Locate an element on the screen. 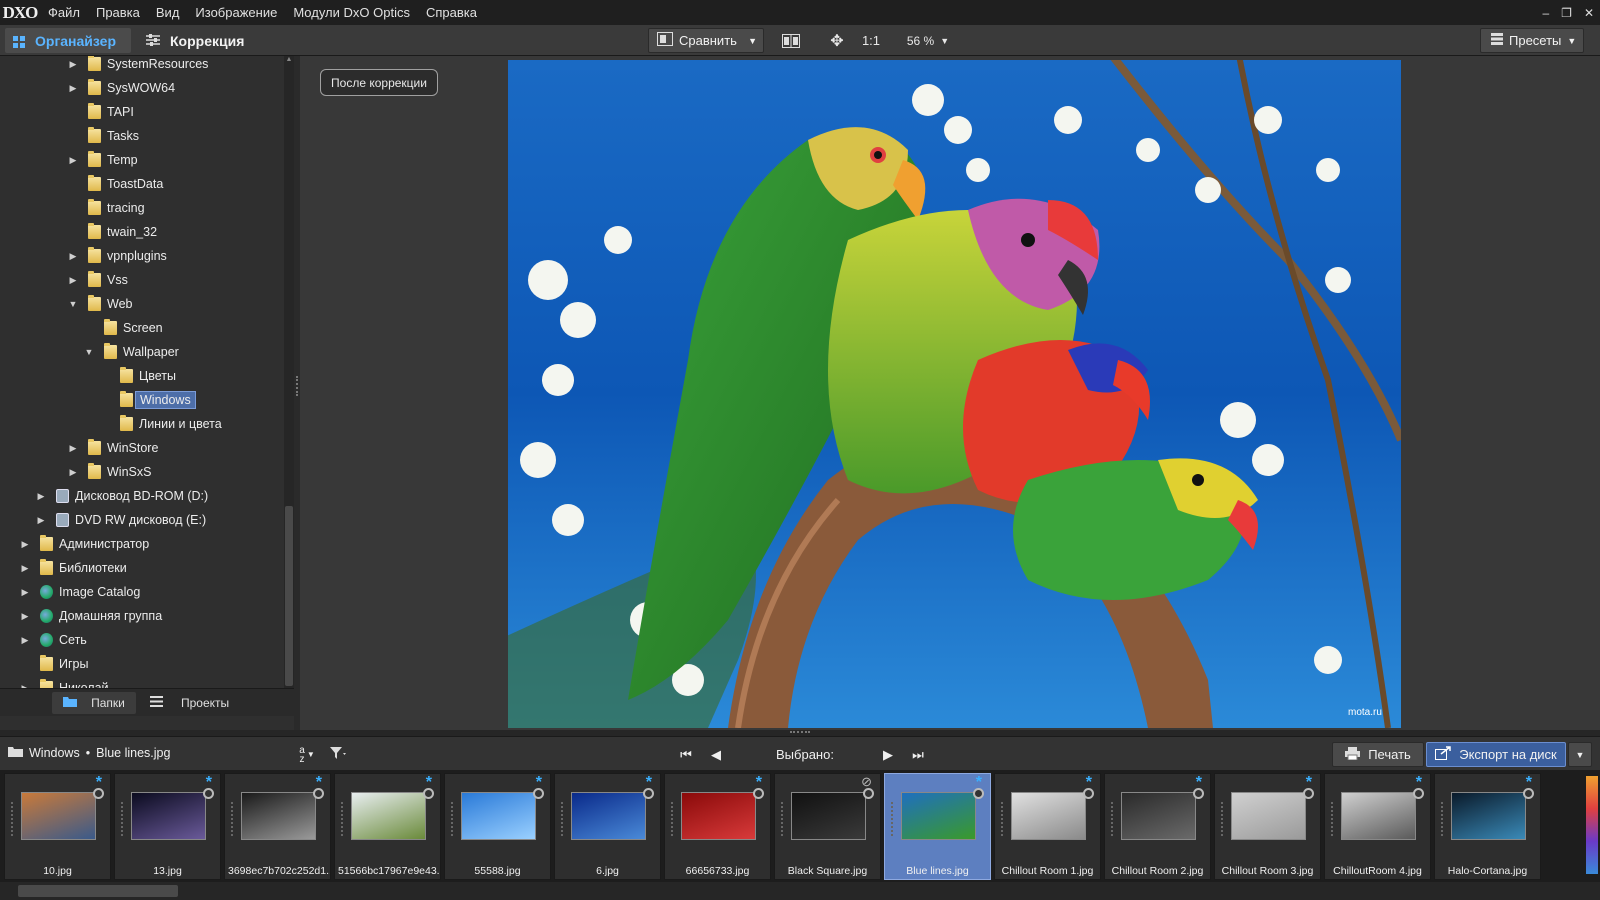 The height and width of the screenshot is (900, 1600). tab-folders: Папки is located at coordinates (94, 703).